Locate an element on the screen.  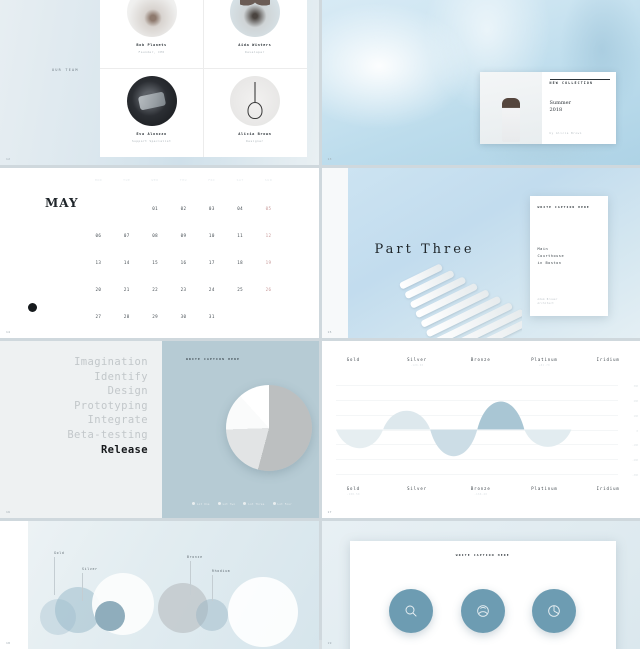
calendar-day: 24 is located at coordinates (212, 289).